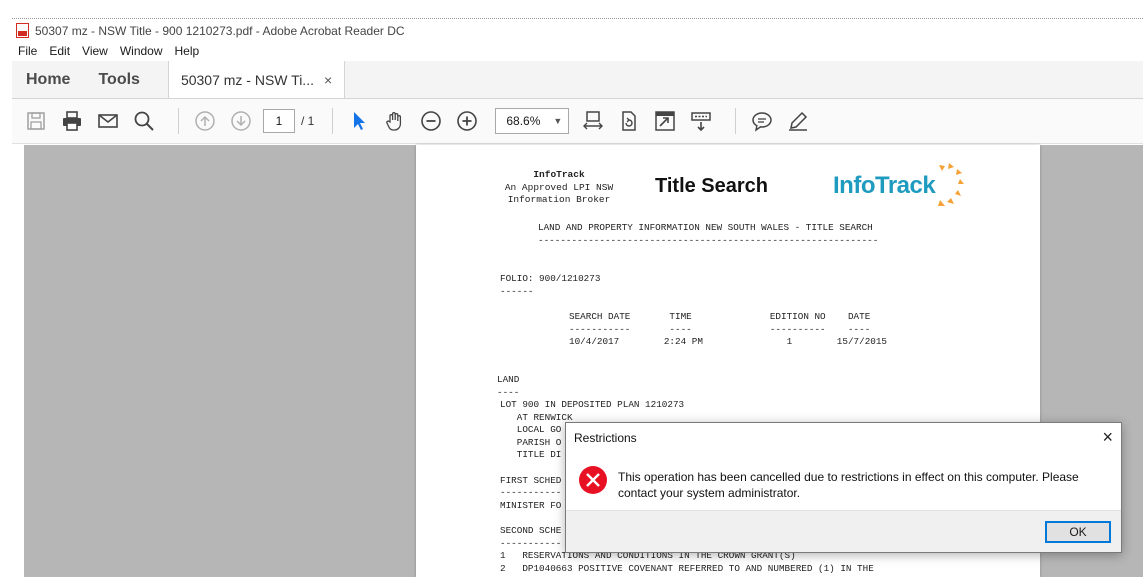 This screenshot has height=577, width=1143. I want to click on comment-bubble-icon, so click(762, 122).